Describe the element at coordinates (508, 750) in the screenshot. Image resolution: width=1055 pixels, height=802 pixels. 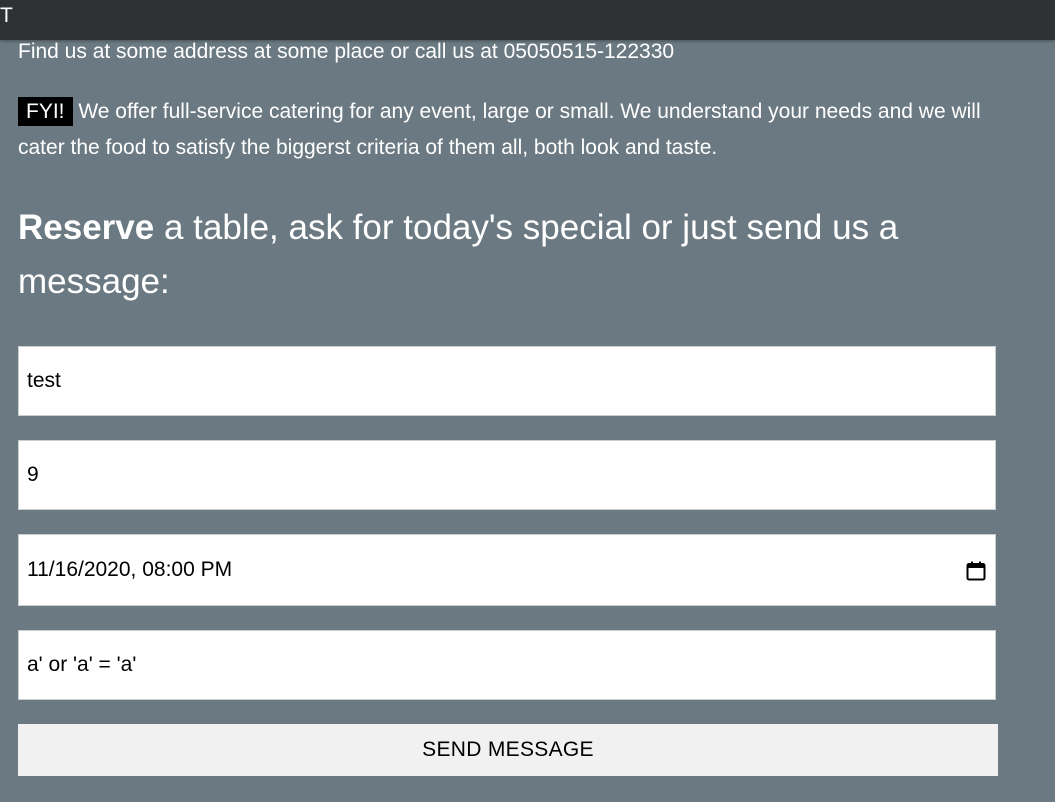
I see `send-message-button: SEND MESSAGE` at that location.